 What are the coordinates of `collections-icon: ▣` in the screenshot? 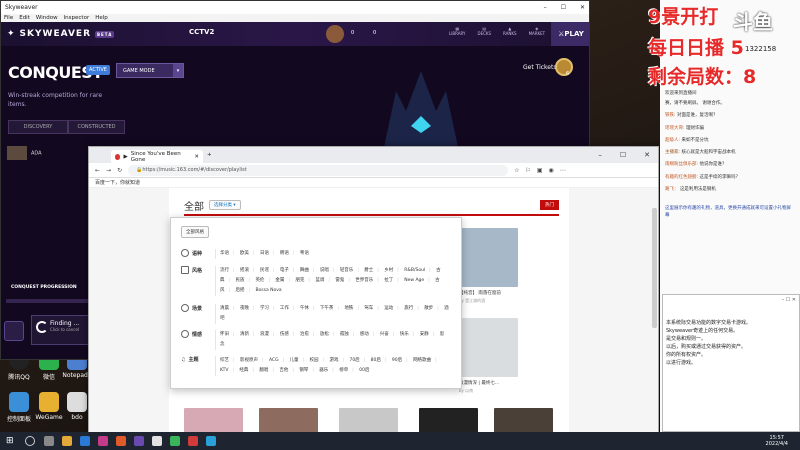 It's located at (540, 170).